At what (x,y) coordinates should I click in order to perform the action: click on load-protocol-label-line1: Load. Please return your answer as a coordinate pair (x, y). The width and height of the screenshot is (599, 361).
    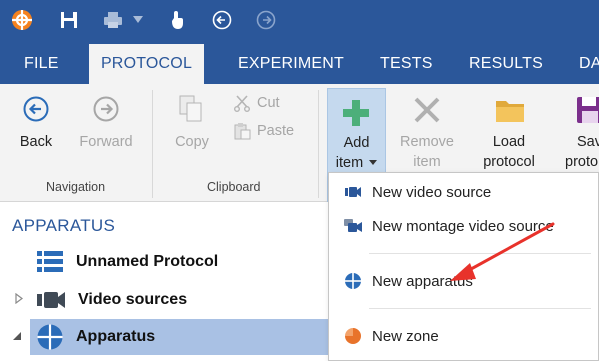
    Looking at the image, I should click on (509, 142).